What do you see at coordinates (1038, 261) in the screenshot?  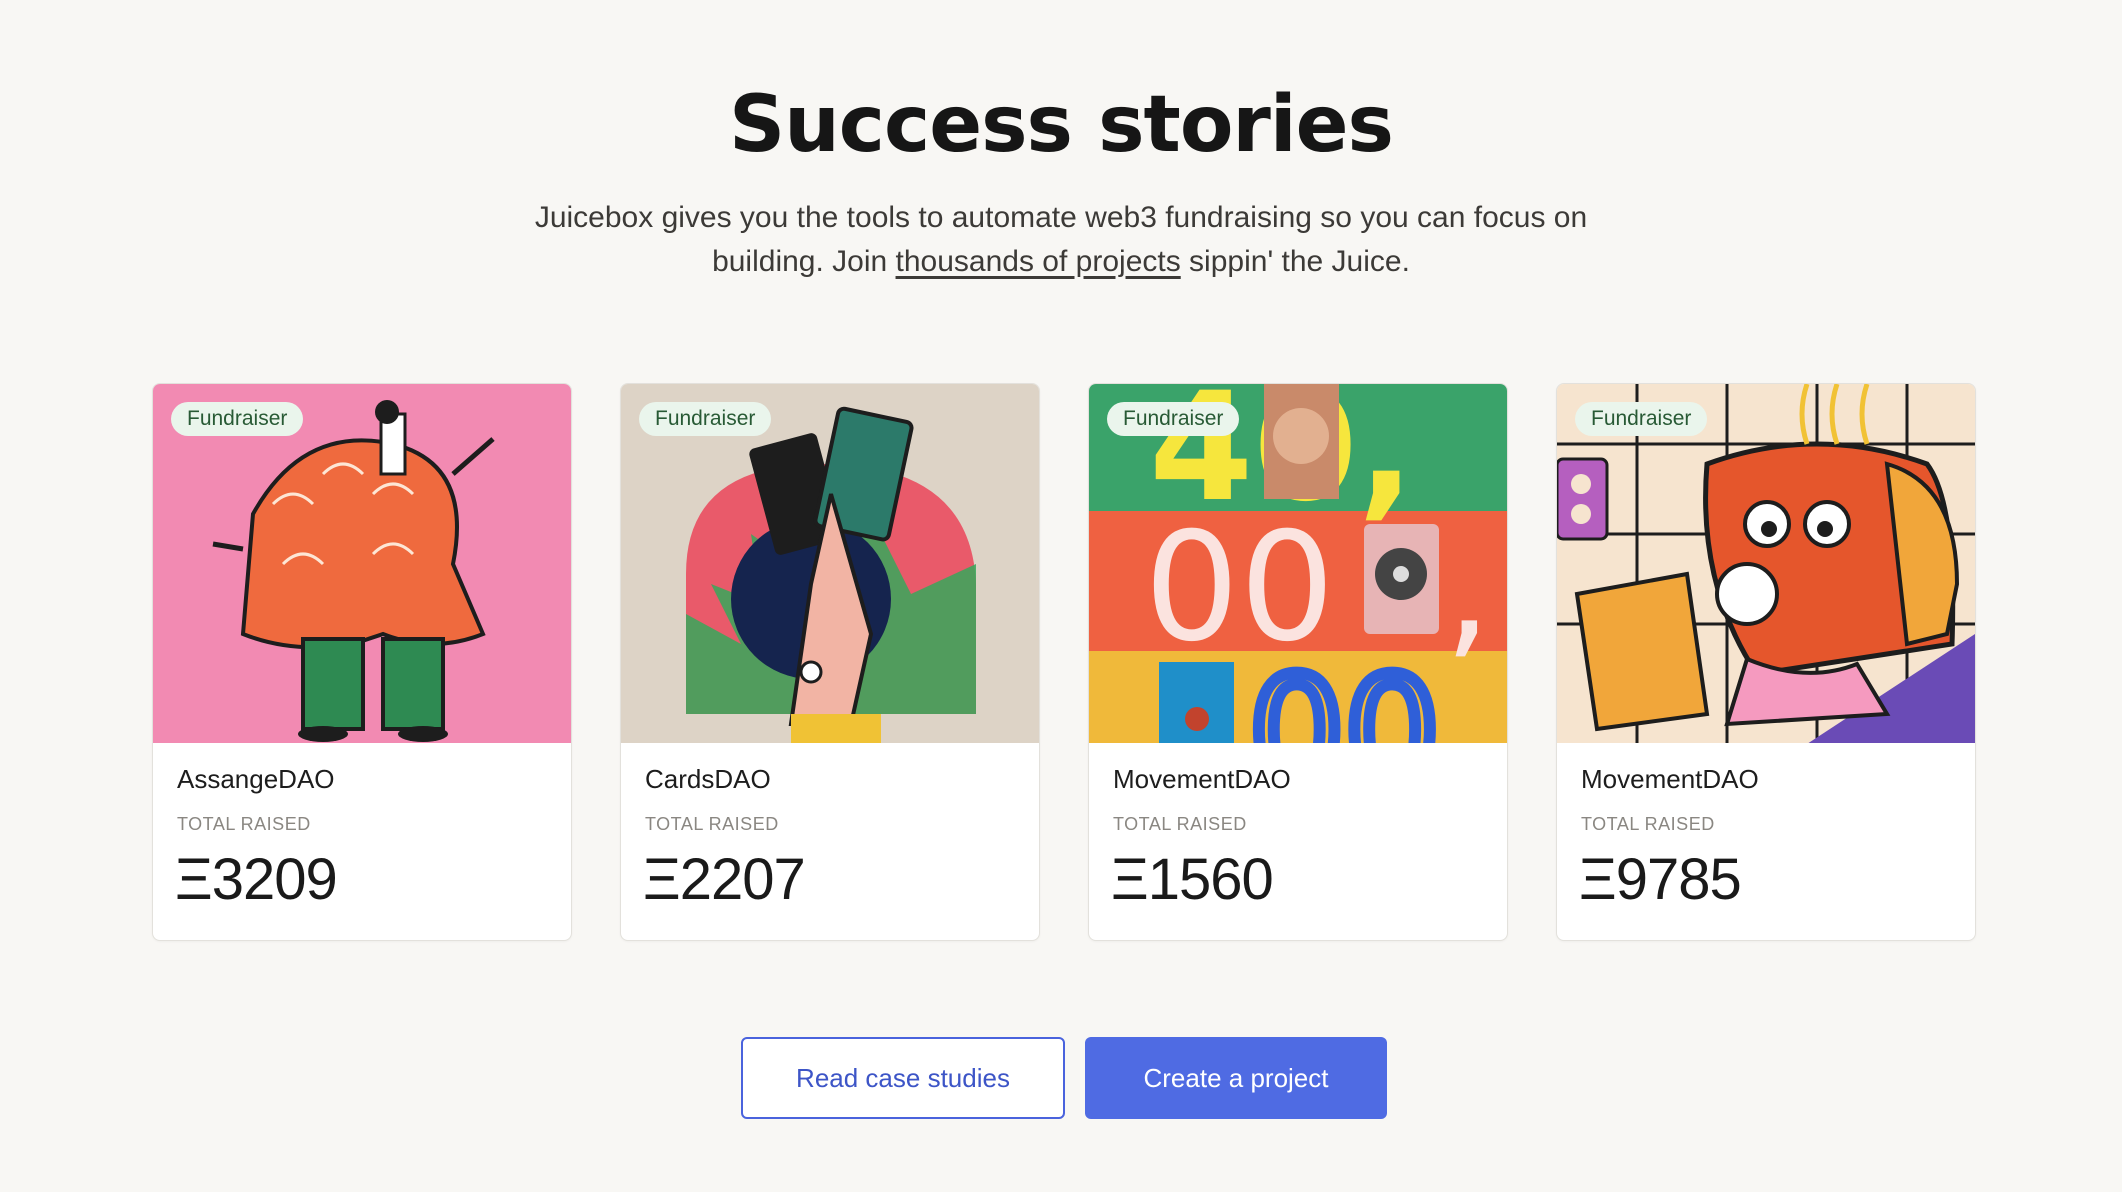 I see `thousands-of-projects-link: thousands of projects` at bounding box center [1038, 261].